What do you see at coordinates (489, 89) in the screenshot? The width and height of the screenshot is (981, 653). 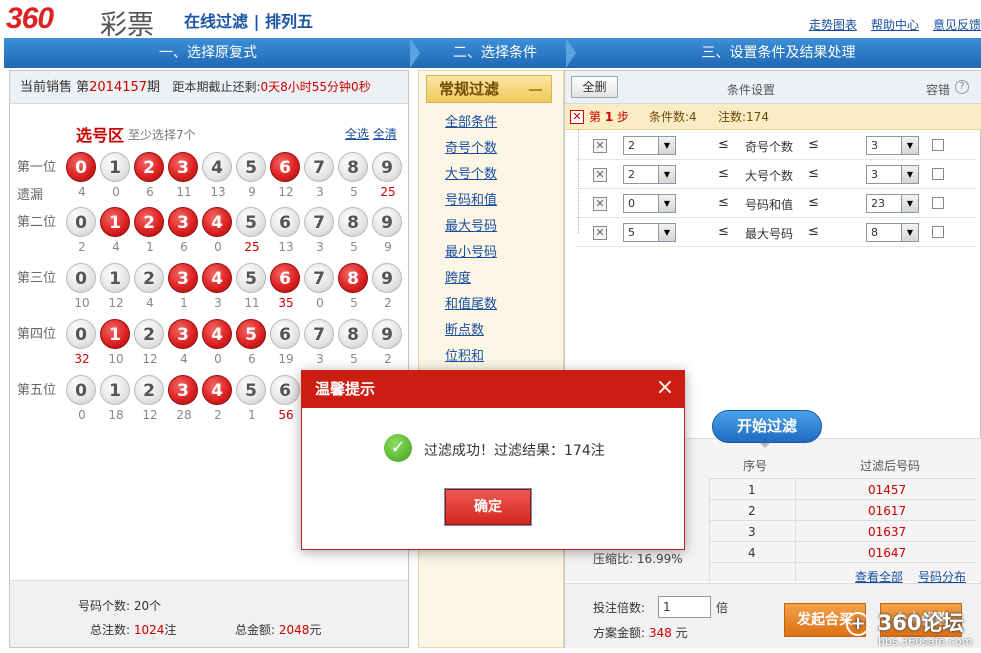 I see `regular-filter-header: 常规过滤 —` at bounding box center [489, 89].